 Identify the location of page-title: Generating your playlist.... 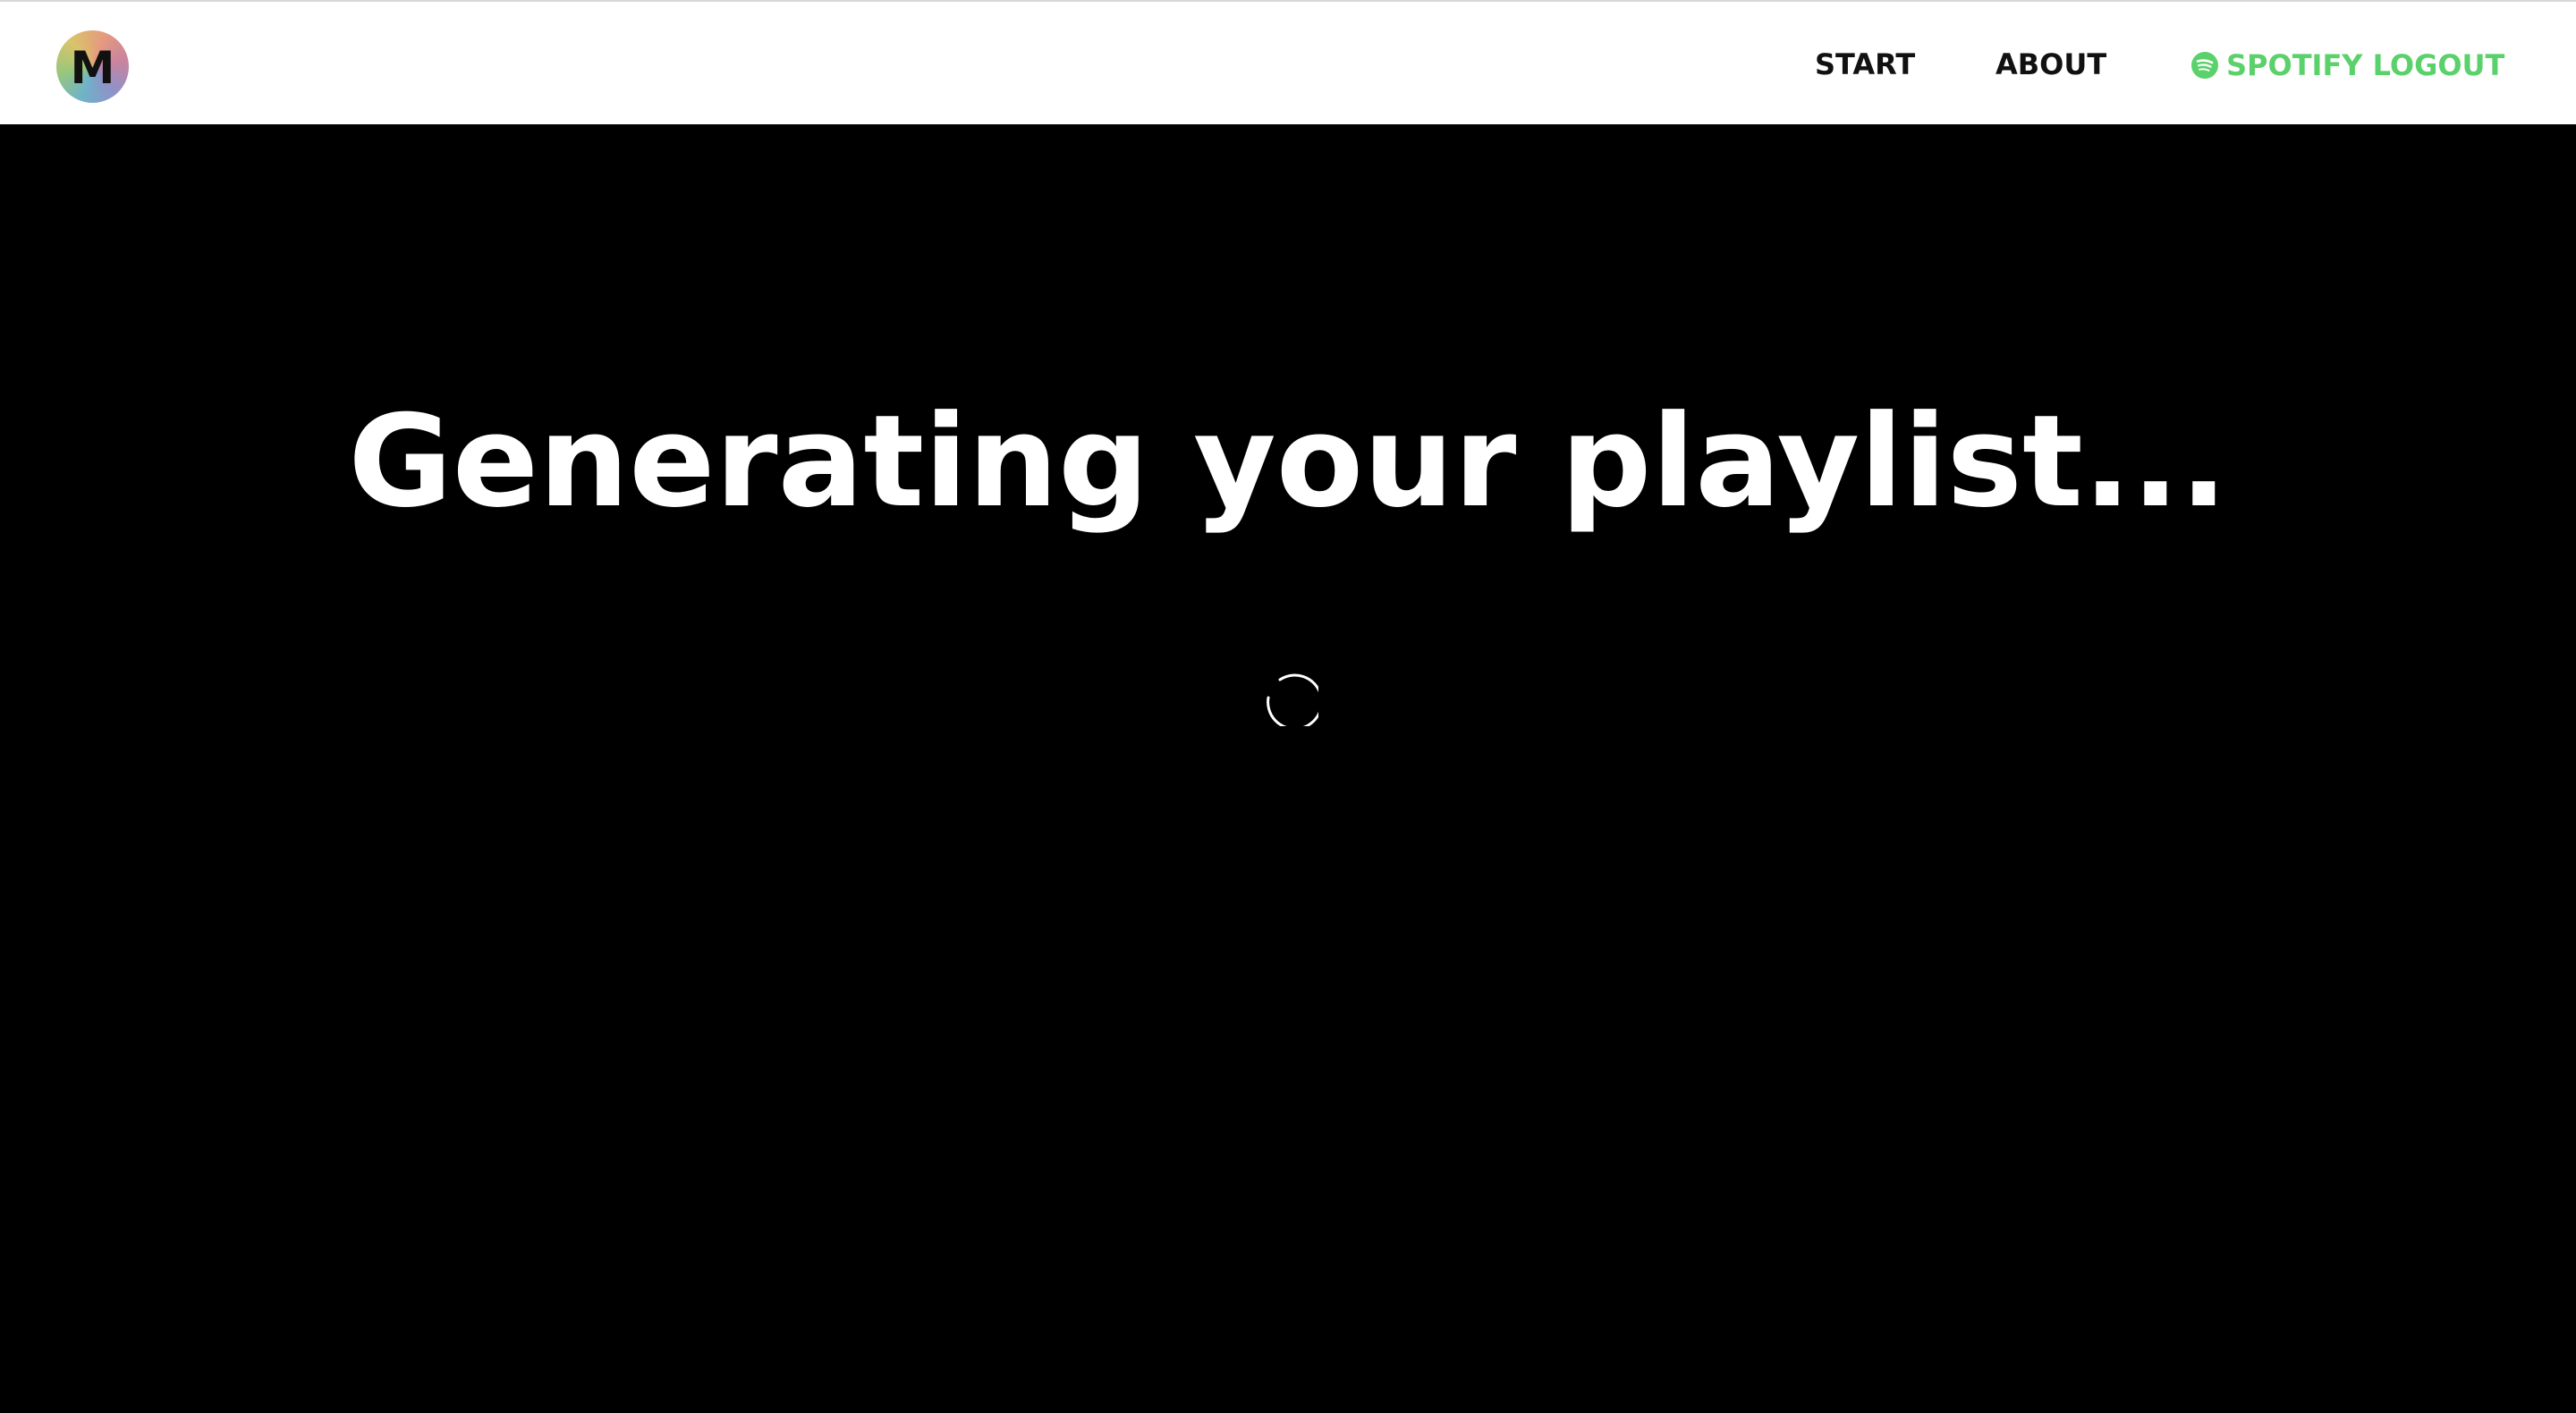
(1288, 462).